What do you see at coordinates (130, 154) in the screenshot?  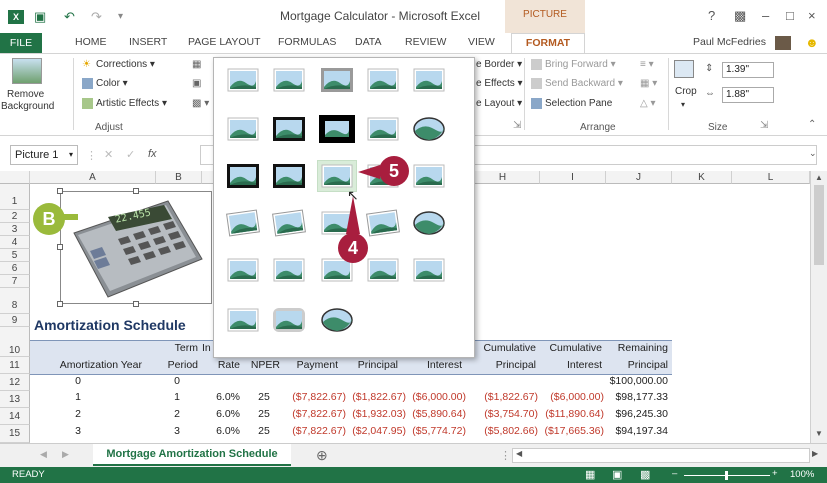 I see `enter-icon: ✓` at bounding box center [130, 154].